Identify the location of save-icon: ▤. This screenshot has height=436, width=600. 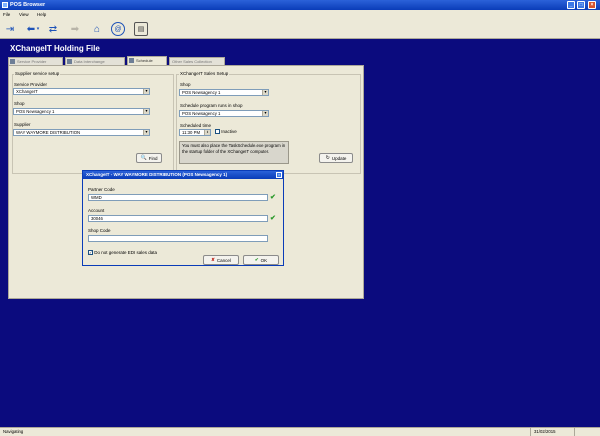
(141, 29).